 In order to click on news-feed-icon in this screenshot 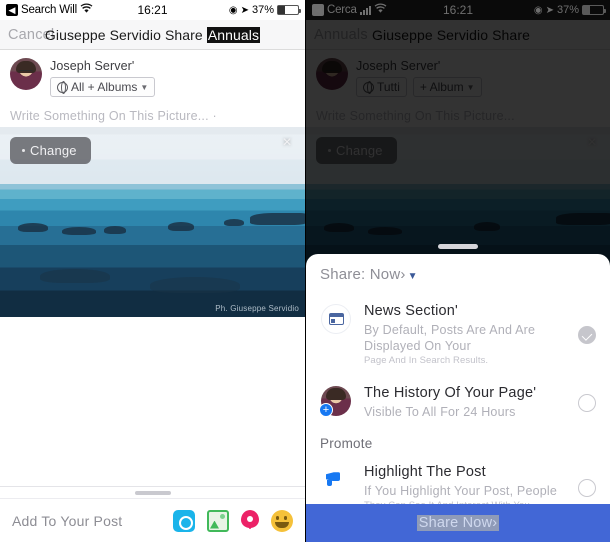, I will do `click(336, 319)`.